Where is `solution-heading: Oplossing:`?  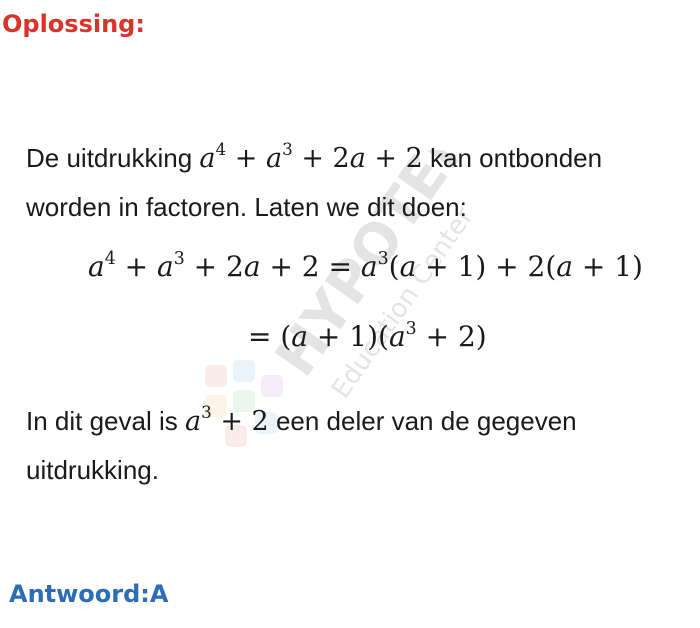 solution-heading: Oplossing: is located at coordinates (73, 24).